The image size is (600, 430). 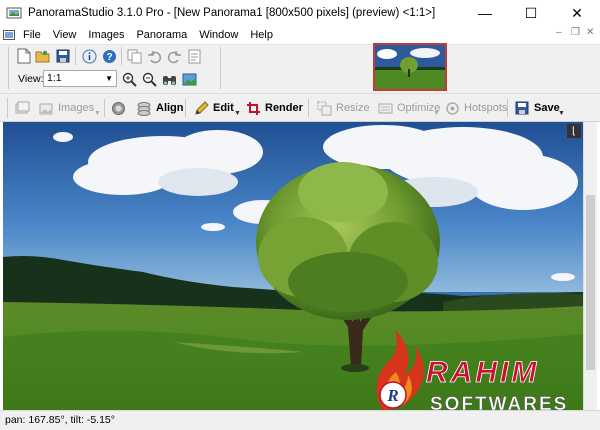 What do you see at coordinates (189, 79) in the screenshot?
I see `fit-image-icon` at bounding box center [189, 79].